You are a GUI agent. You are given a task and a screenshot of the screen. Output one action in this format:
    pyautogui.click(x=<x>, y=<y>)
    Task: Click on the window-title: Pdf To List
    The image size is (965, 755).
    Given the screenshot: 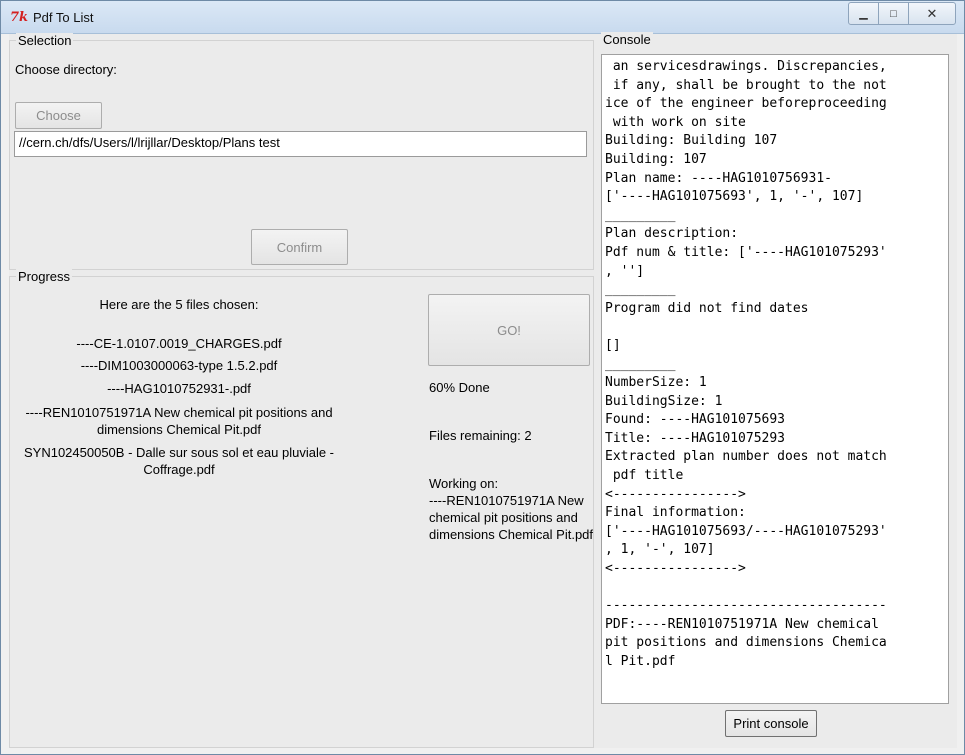 What is the action you would take?
    pyautogui.click(x=63, y=17)
    